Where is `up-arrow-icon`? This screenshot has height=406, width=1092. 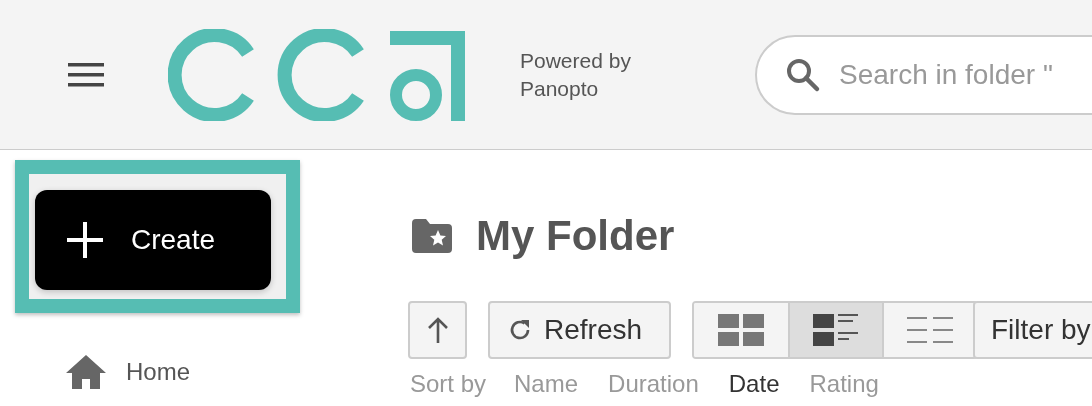 up-arrow-icon is located at coordinates (437, 330).